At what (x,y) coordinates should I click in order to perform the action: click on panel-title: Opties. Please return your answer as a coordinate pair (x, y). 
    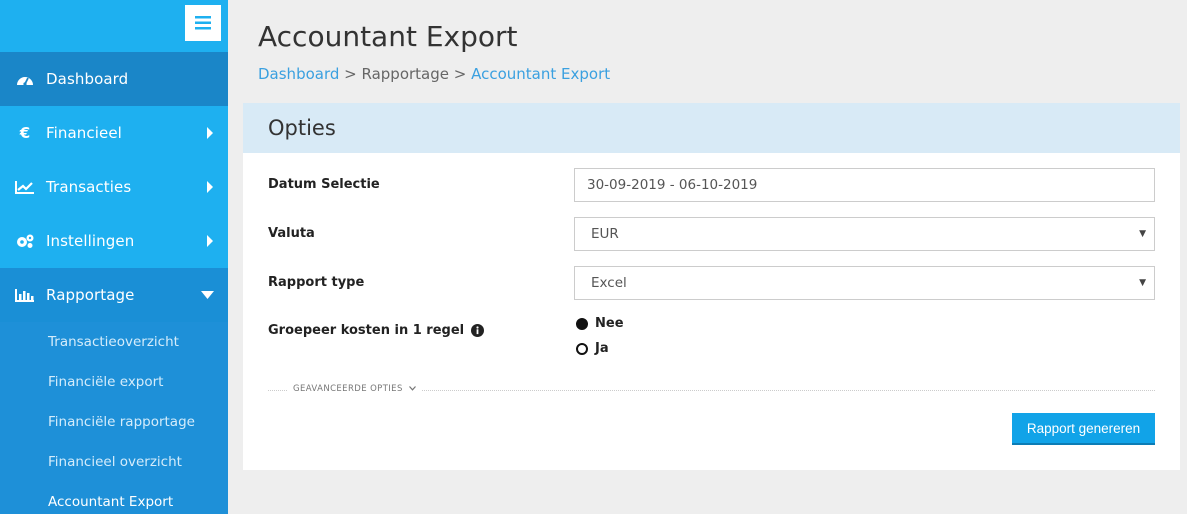
    Looking at the image, I should click on (302, 128).